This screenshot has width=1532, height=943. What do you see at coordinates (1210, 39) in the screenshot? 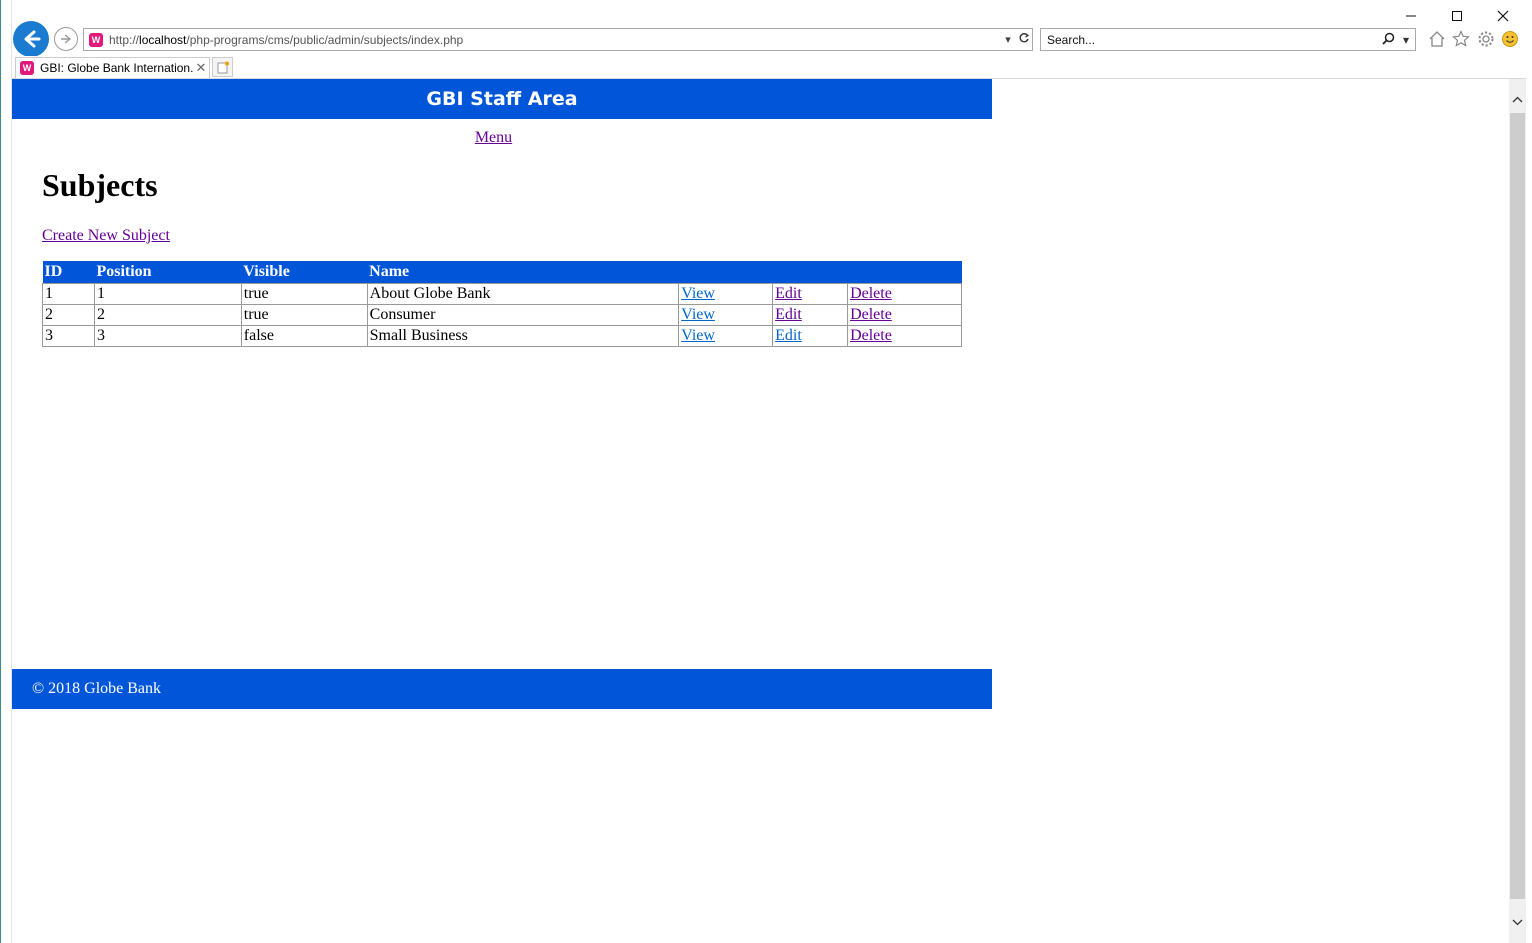
I see `search-input` at bounding box center [1210, 39].